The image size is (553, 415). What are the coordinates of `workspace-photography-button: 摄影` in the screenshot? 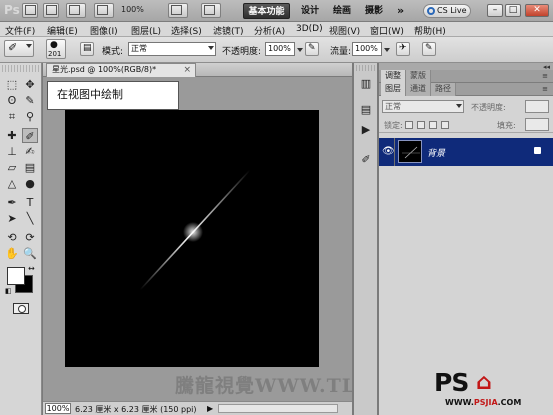 It's located at (374, 11).